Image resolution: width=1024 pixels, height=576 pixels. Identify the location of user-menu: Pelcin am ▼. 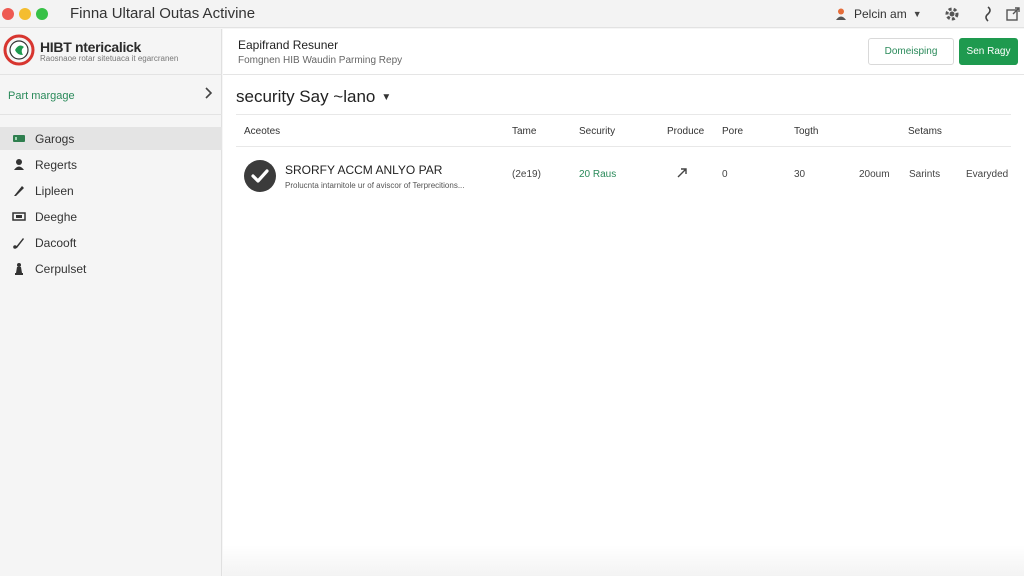
(878, 14).